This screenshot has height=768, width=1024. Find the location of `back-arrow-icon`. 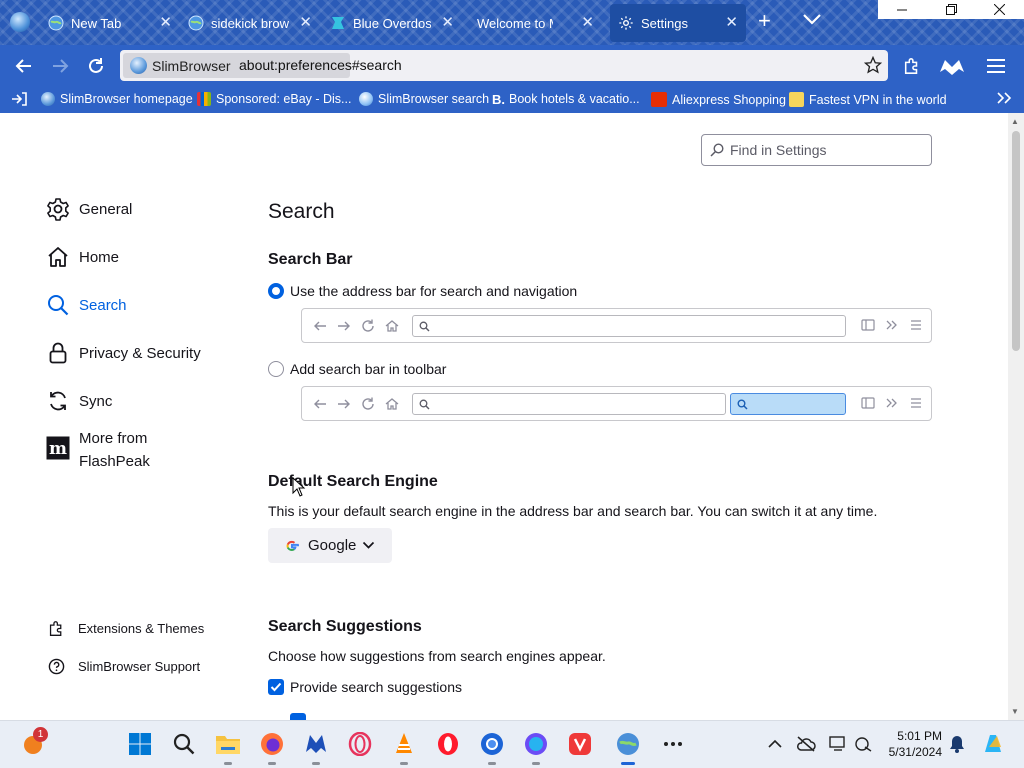

back-arrow-icon is located at coordinates (24, 66).